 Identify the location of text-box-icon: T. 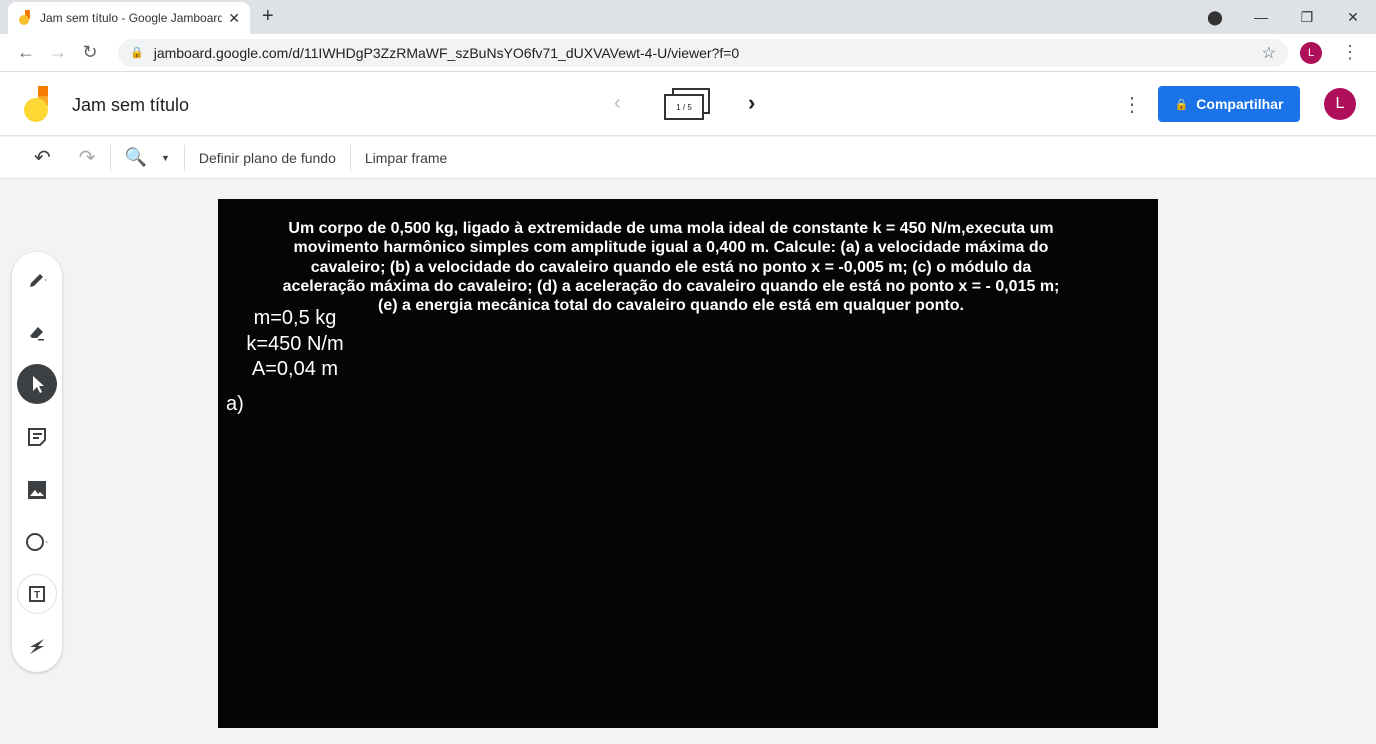
(37, 594).